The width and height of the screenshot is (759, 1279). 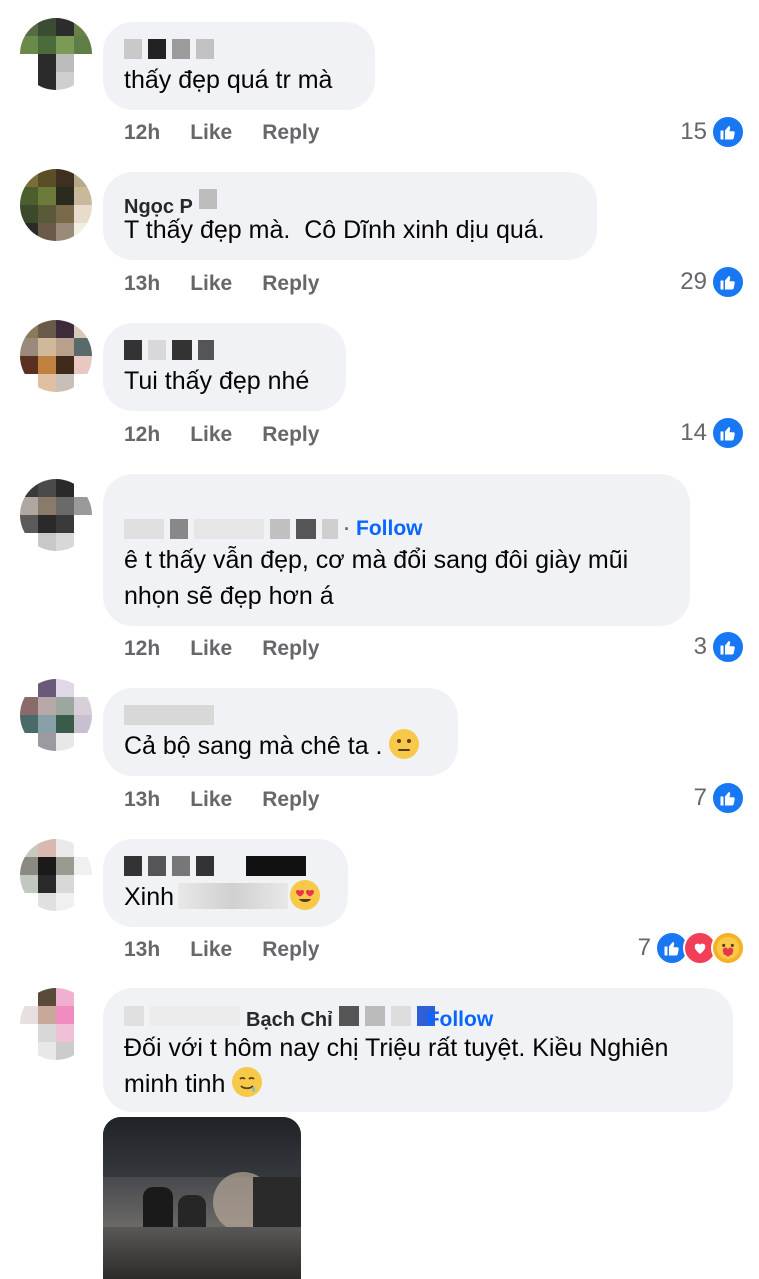 I want to click on reaction-summary: 14, so click(x=712, y=433).